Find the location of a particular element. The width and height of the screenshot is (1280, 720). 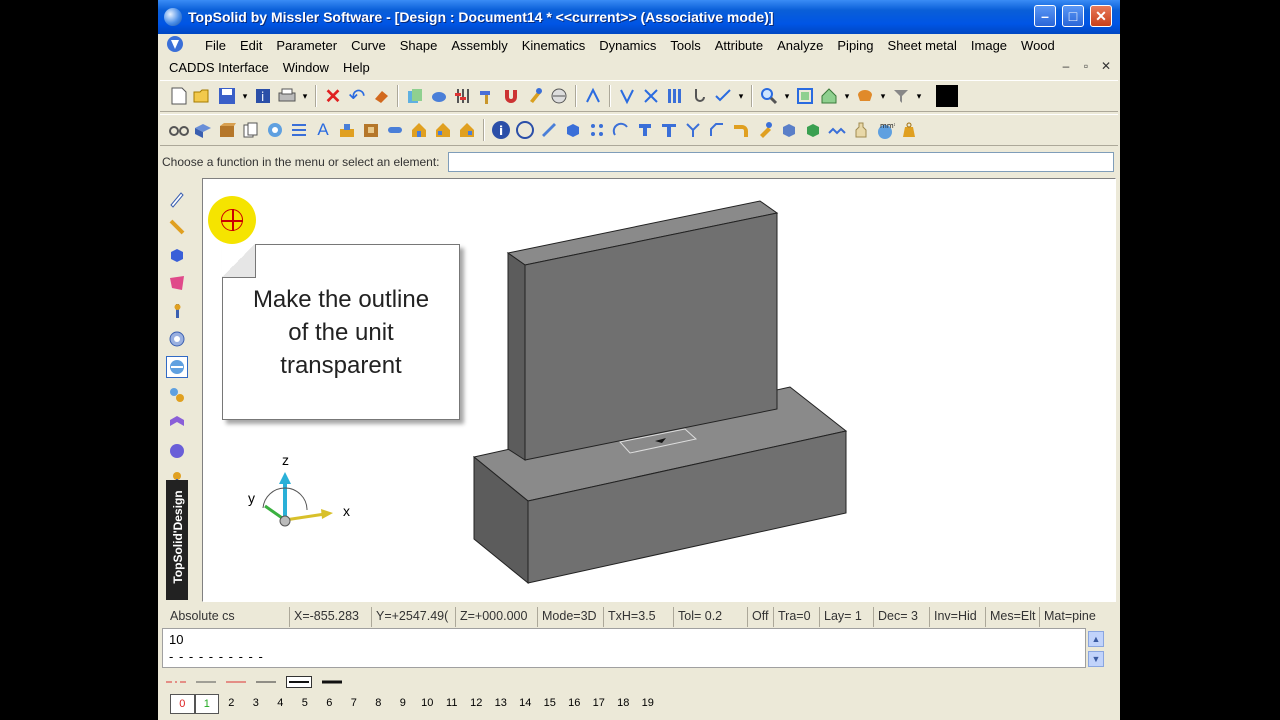

menu-edit: Edit is located at coordinates (251, 45).